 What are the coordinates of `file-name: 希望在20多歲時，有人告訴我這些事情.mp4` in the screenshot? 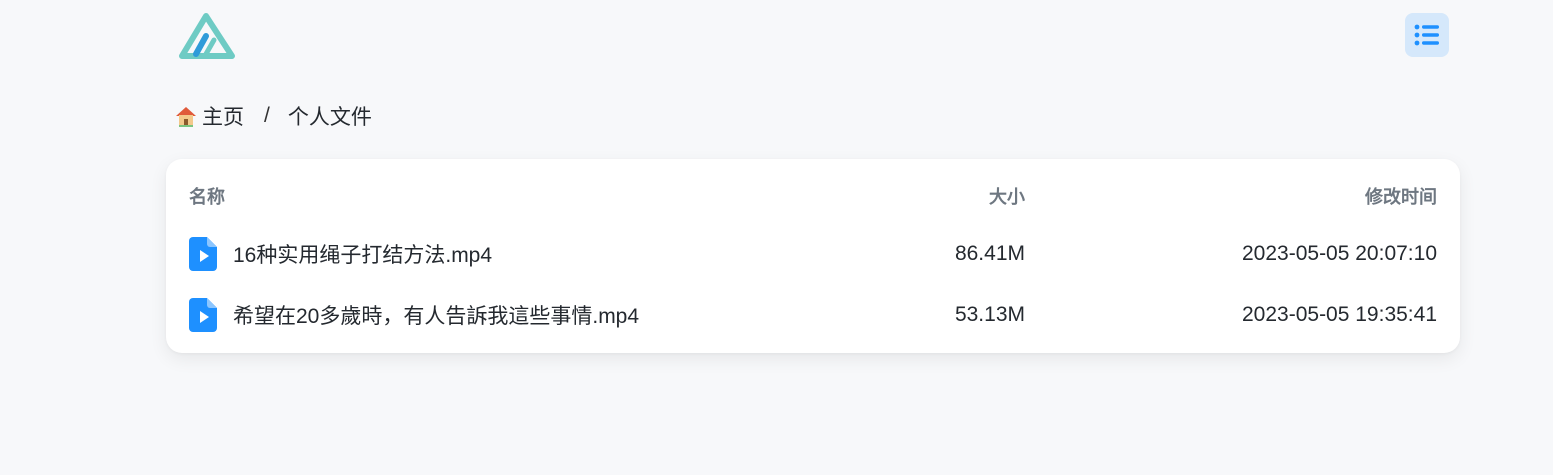 It's located at (436, 315).